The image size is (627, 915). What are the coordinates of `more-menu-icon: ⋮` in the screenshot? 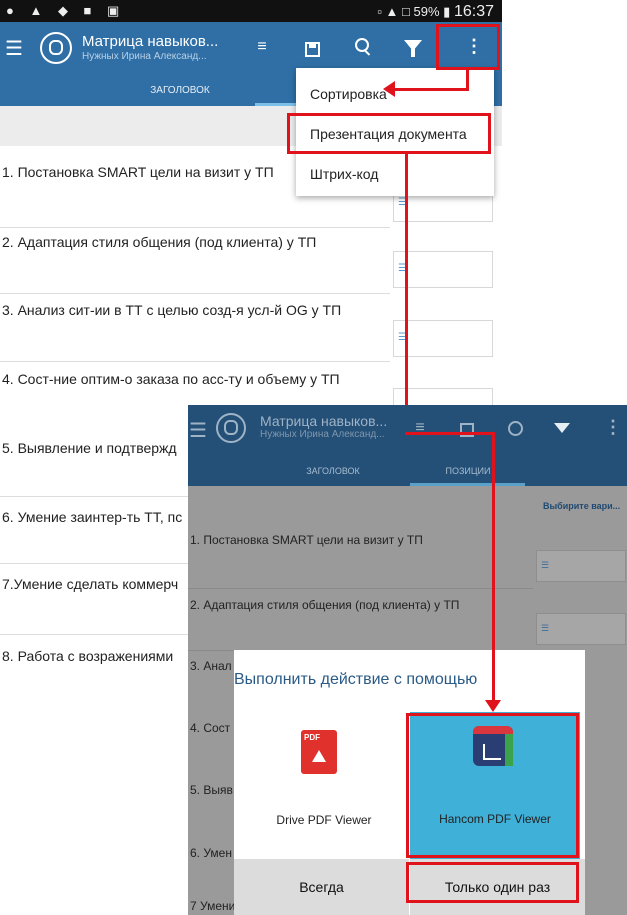 It's located at (613, 427).